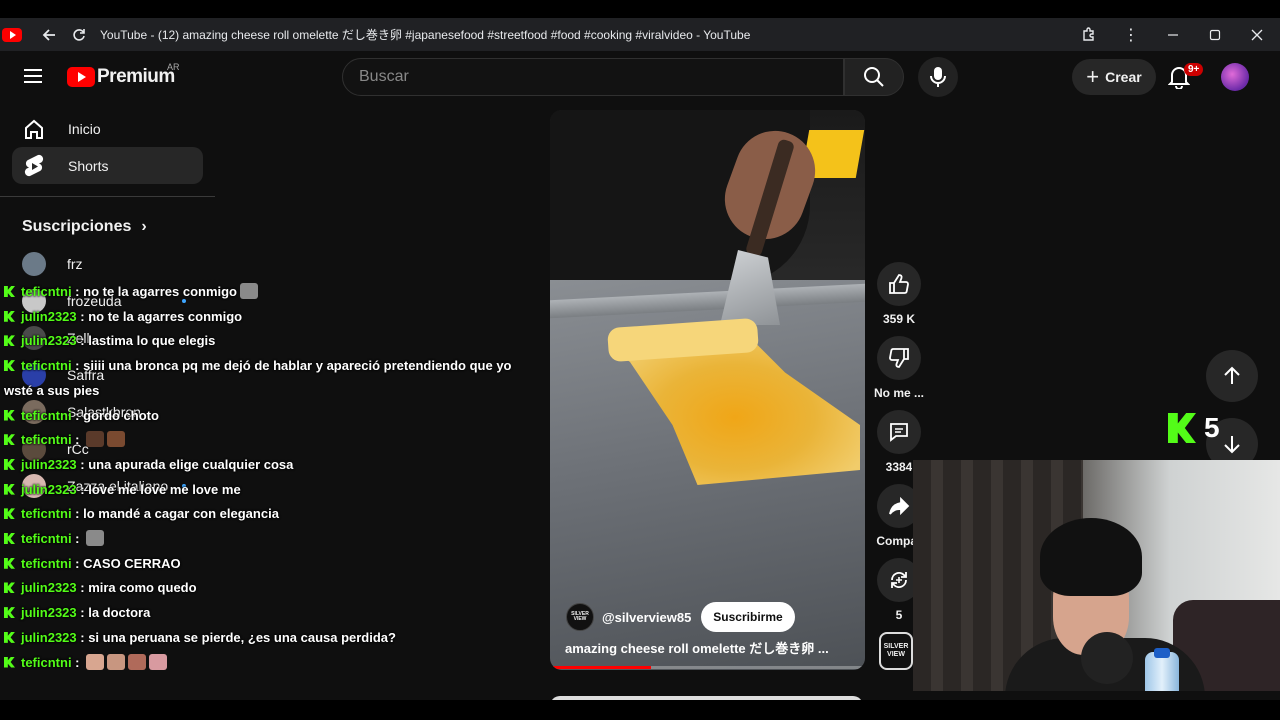 The image size is (1280, 720). What do you see at coordinates (1257, 35) in the screenshot?
I see `close-icon` at bounding box center [1257, 35].